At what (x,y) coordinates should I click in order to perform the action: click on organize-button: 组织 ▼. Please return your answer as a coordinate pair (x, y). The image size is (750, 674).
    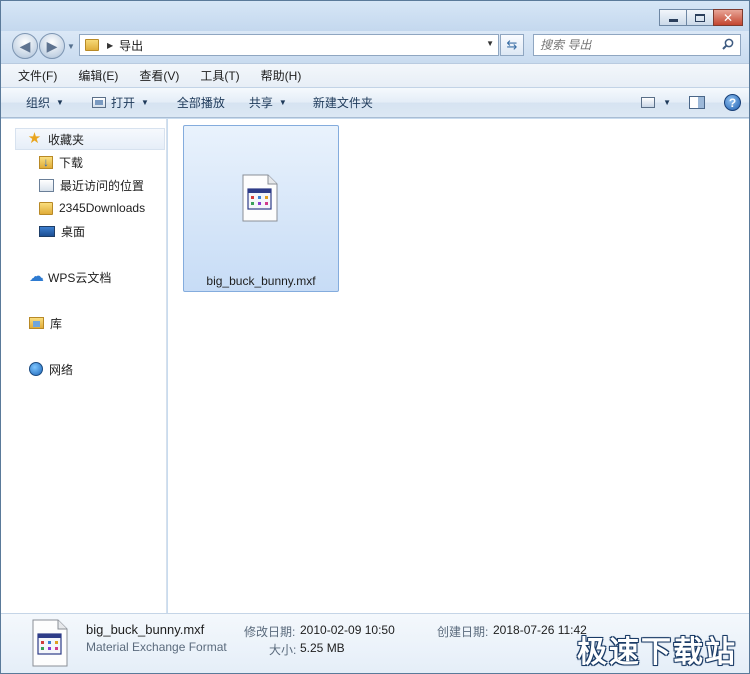
    Looking at the image, I should click on (45, 102).